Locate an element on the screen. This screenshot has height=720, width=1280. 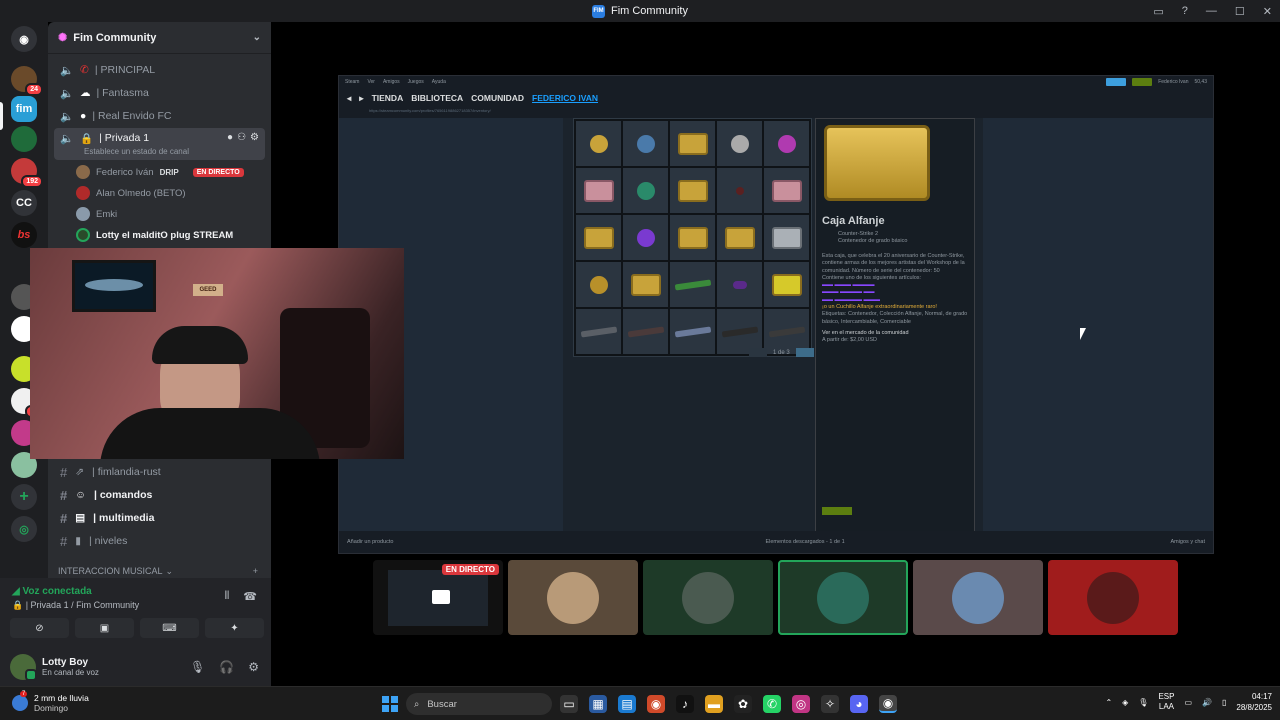
text-channel-comandos: # ☺ | comandos is located at coordinates (159, 495).